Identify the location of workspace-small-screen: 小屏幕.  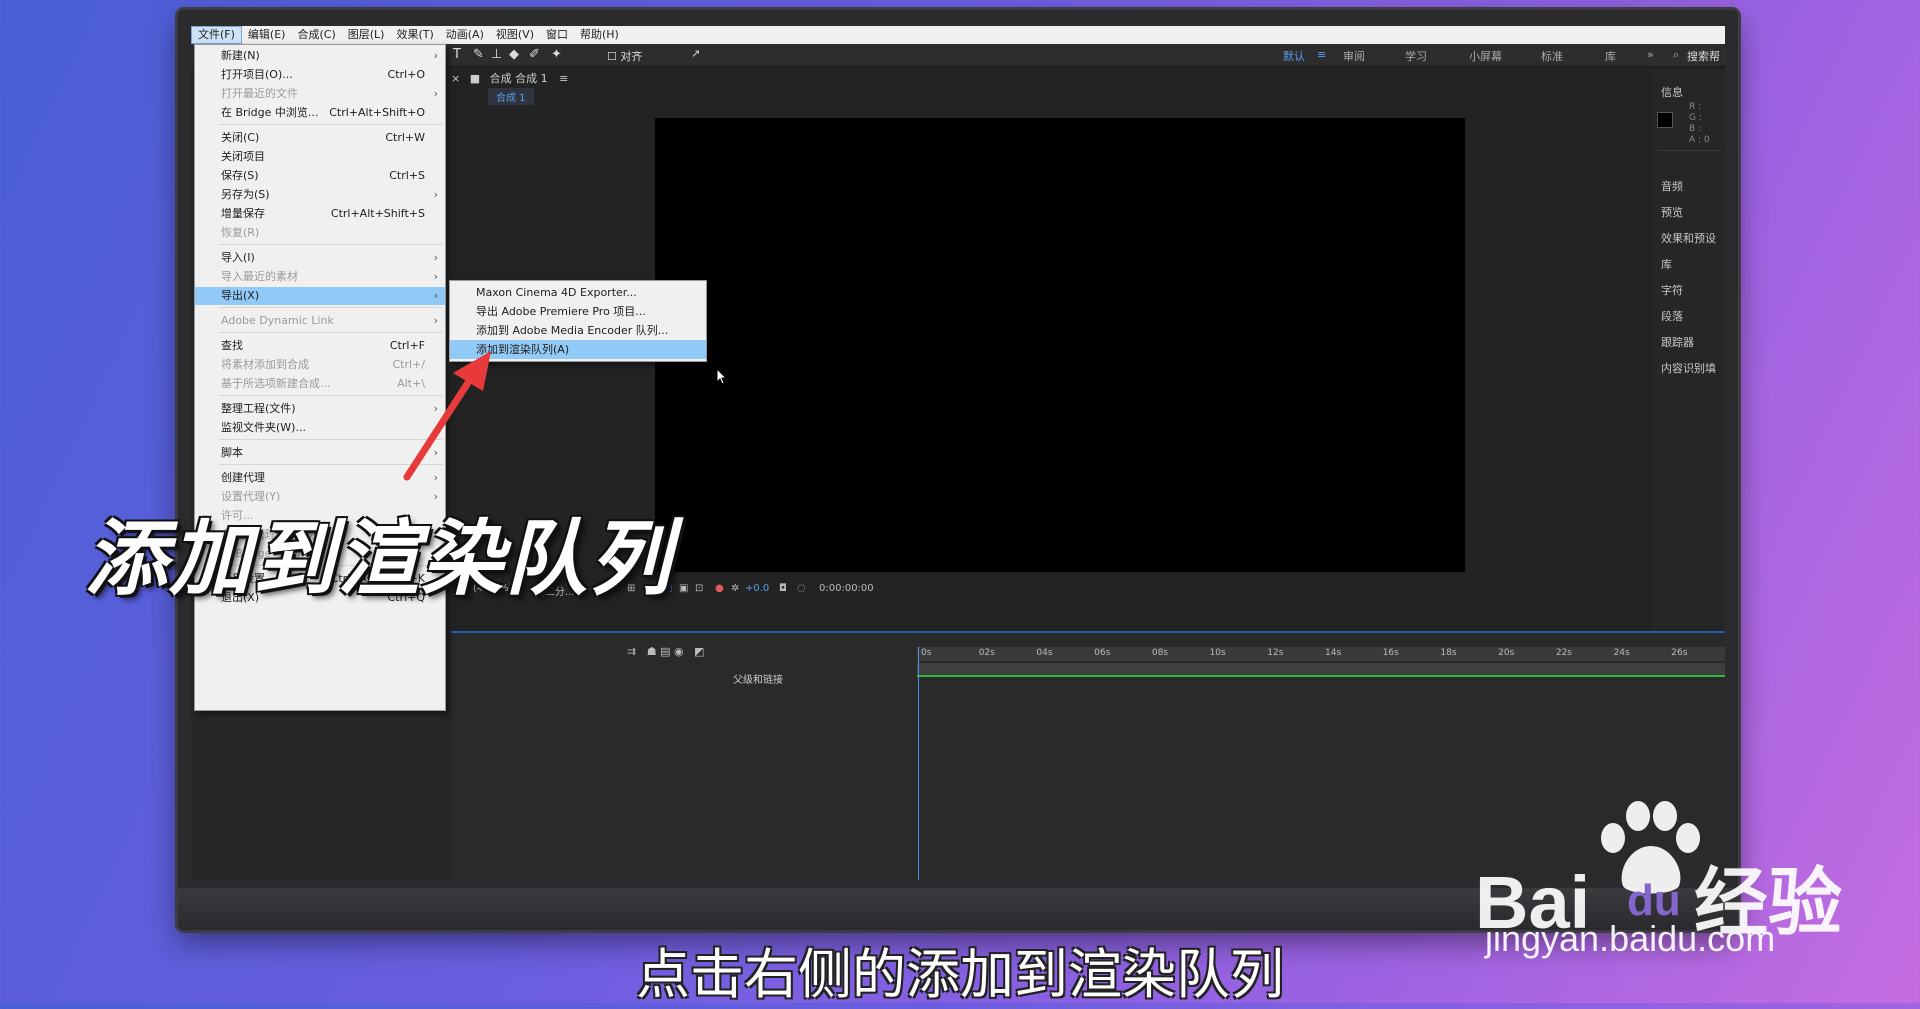
(1485, 56).